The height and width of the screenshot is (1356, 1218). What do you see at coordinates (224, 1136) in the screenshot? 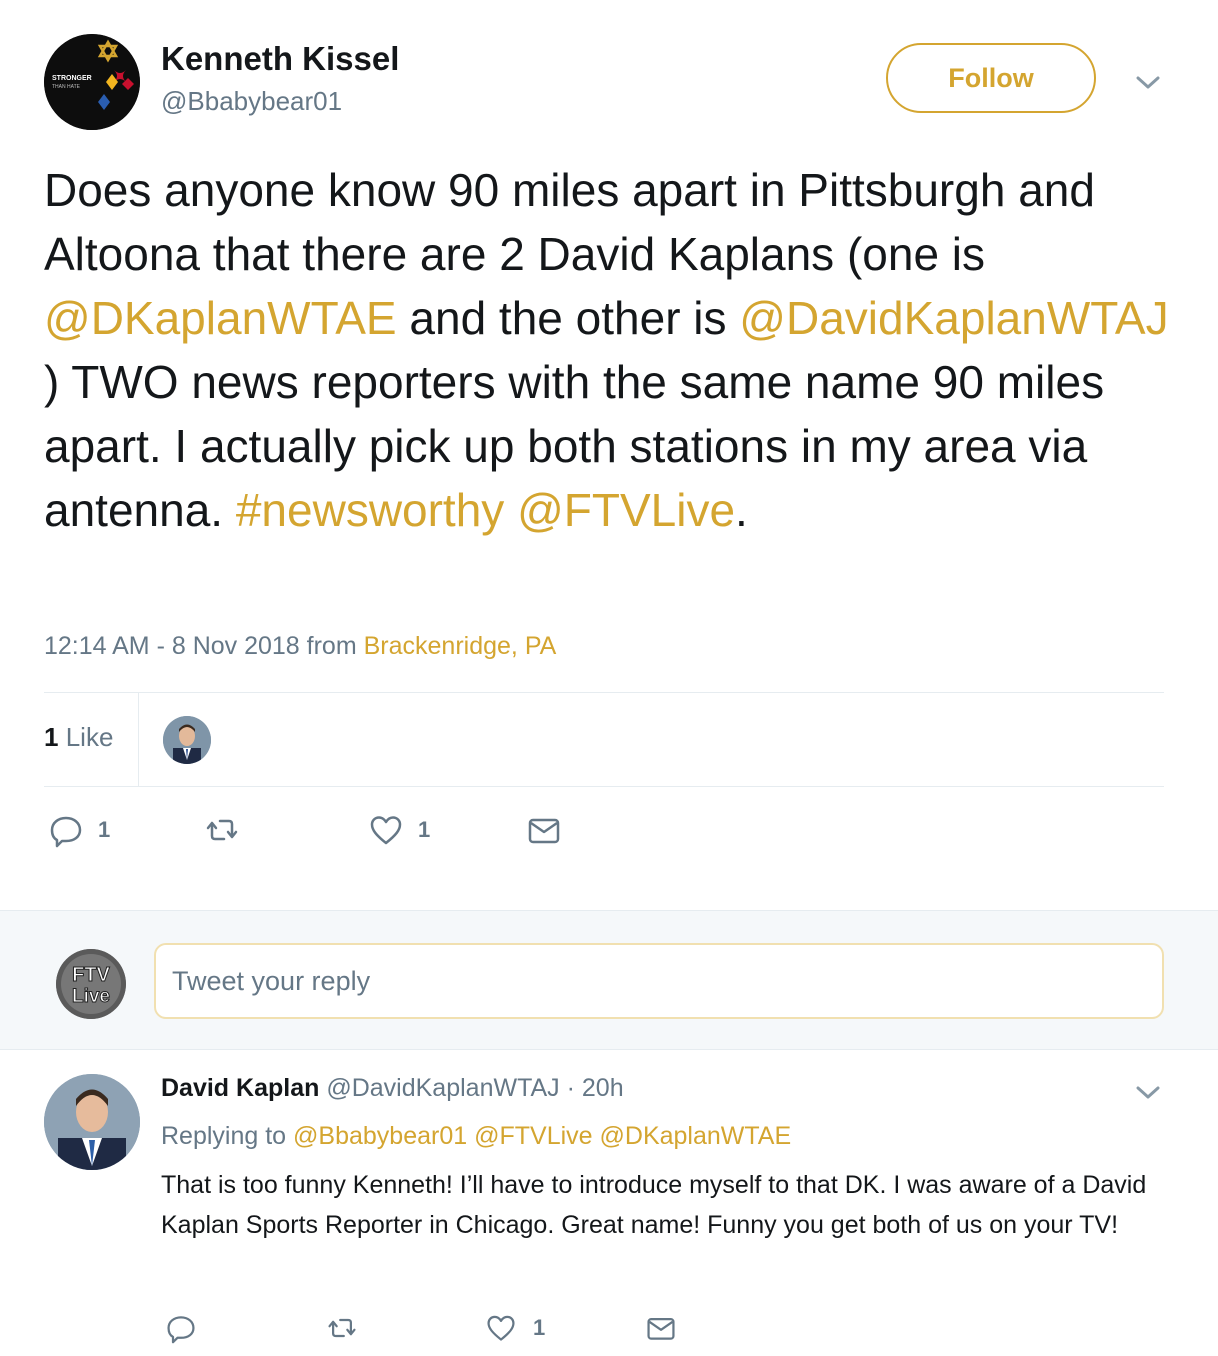
I see `replying-to-label: Replying to` at bounding box center [224, 1136].